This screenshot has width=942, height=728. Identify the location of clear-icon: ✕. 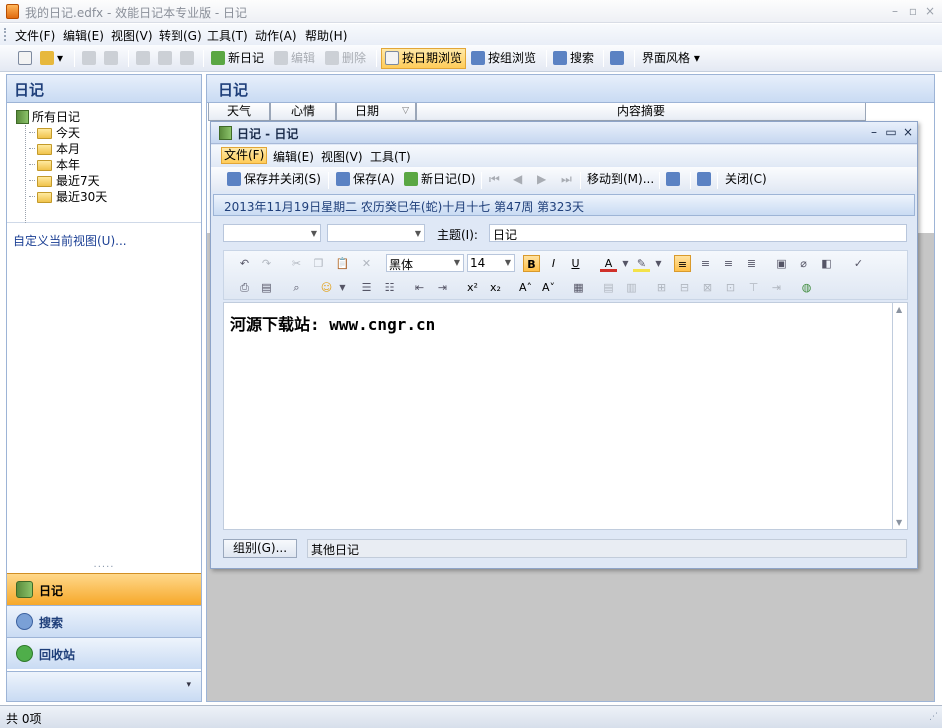
(366, 263).